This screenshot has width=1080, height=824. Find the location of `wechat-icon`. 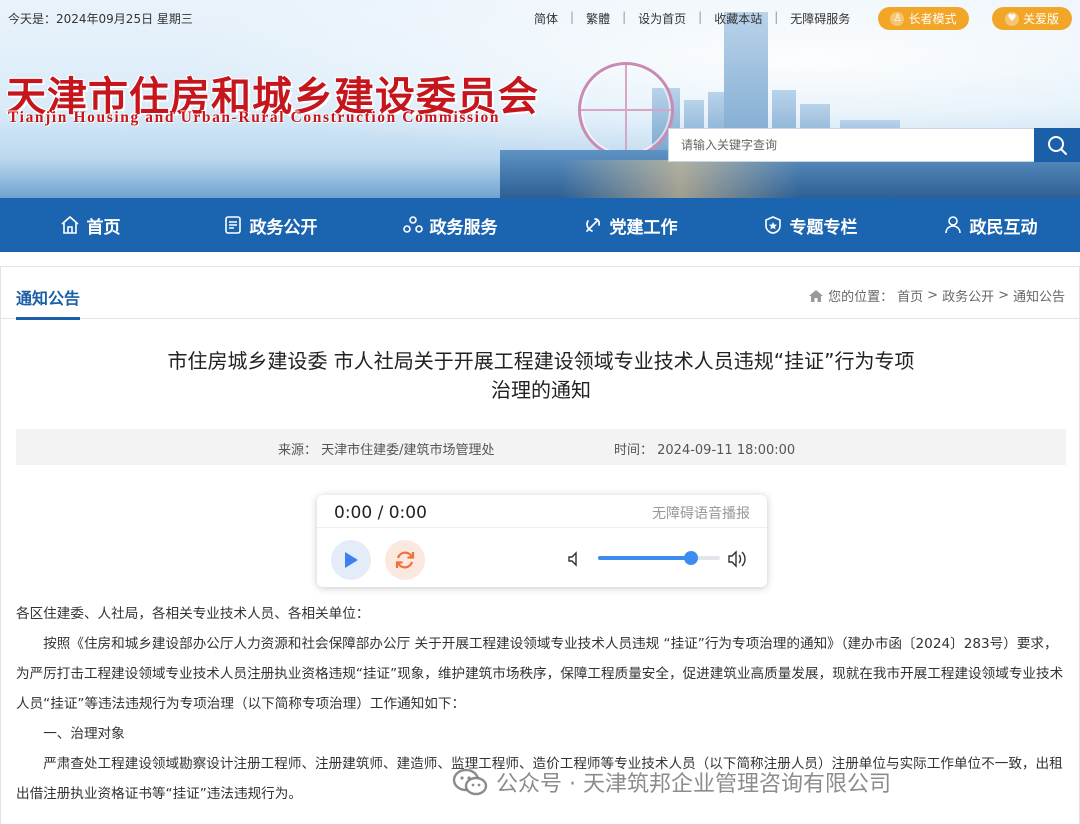

wechat-icon is located at coordinates (470, 782).